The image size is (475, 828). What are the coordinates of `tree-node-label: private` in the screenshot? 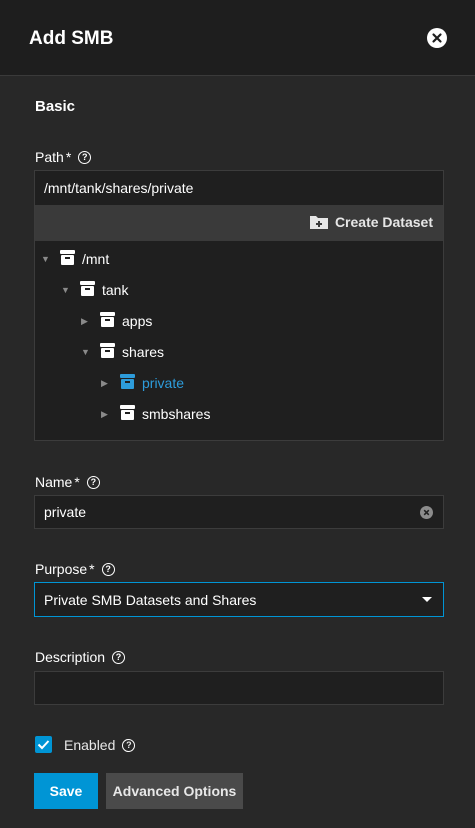 It's located at (163, 383).